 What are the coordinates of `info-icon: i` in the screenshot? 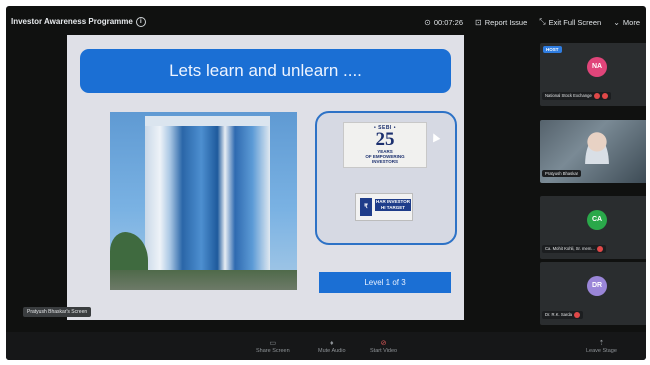 It's located at (140, 22).